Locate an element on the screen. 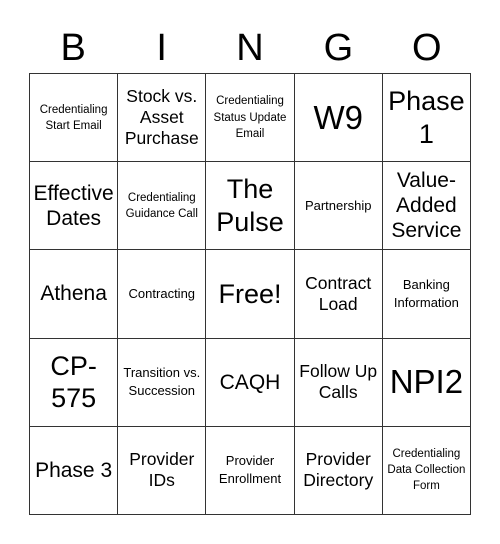  bingo-cell: Free! is located at coordinates (250, 294).